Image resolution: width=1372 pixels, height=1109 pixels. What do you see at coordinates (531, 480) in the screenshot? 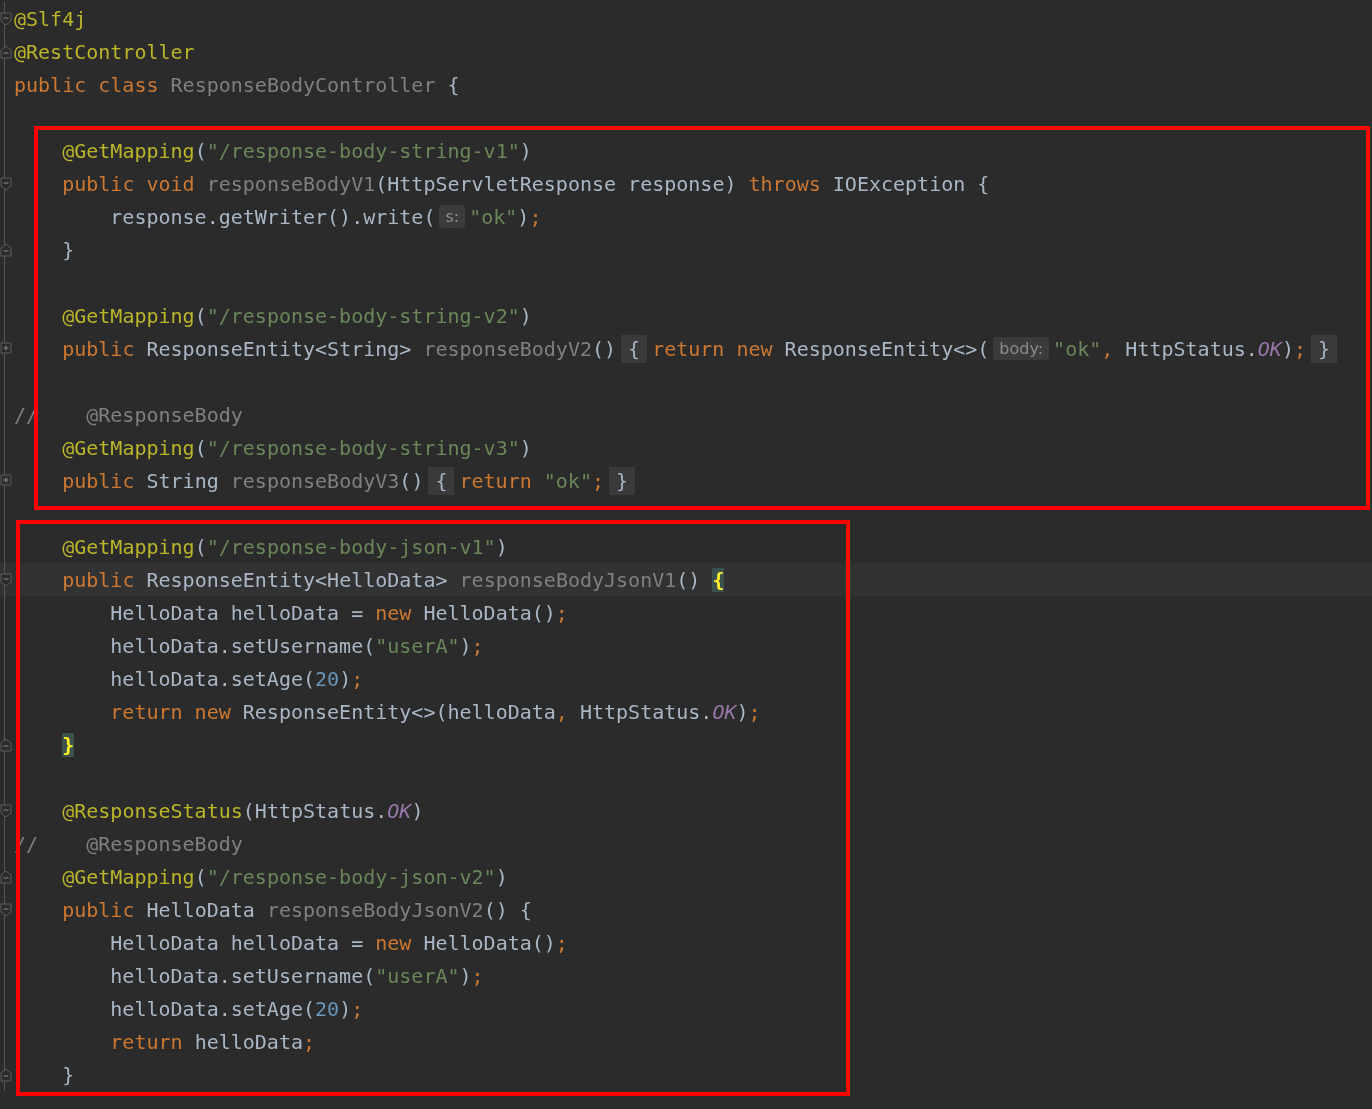
I see `code-text: return "ok";` at bounding box center [531, 480].